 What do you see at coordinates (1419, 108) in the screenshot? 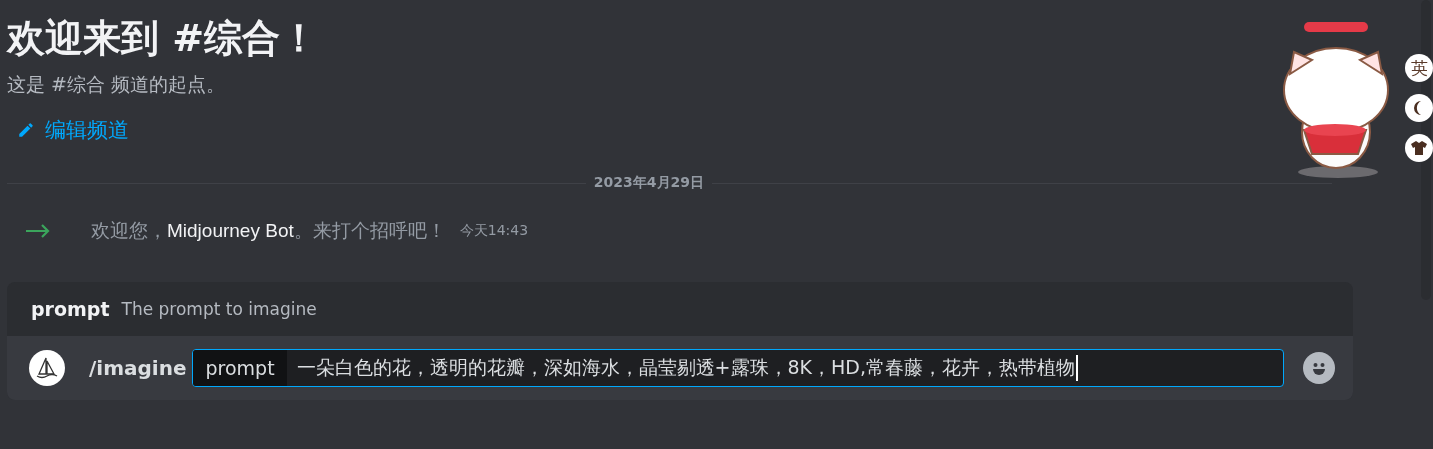
I see `moon-button` at bounding box center [1419, 108].